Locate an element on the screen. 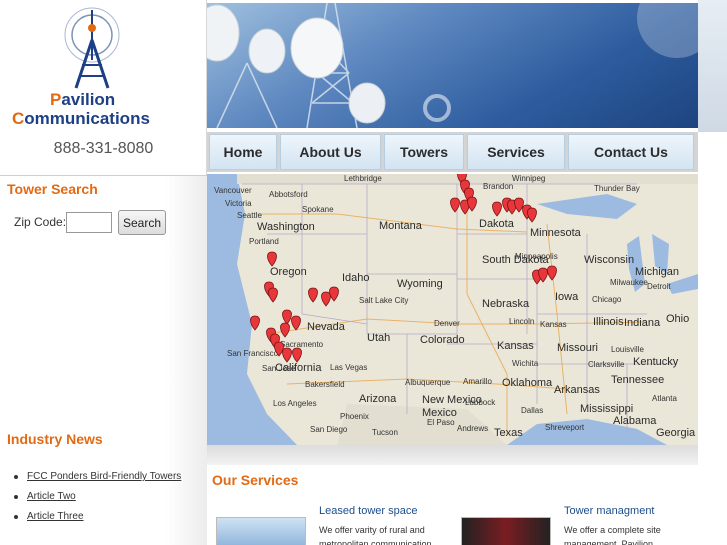 The height and width of the screenshot is (545, 727). city-label: Albuquerque is located at coordinates (428, 382).